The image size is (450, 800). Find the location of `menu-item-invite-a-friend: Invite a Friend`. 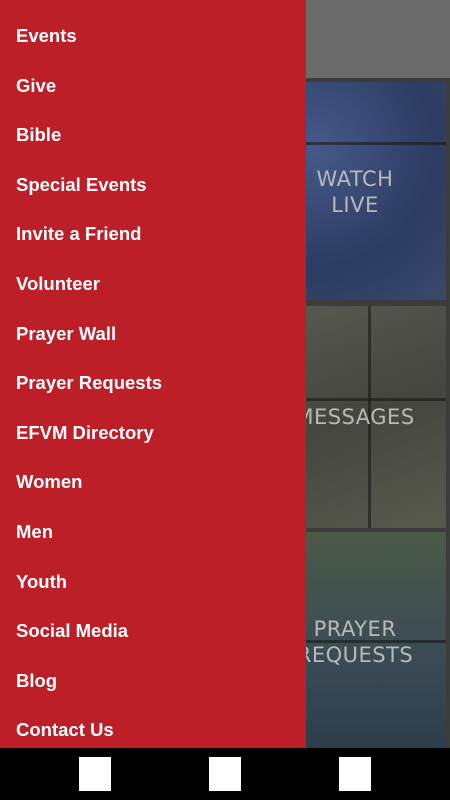

menu-item-invite-a-friend: Invite a Friend is located at coordinates (153, 234).